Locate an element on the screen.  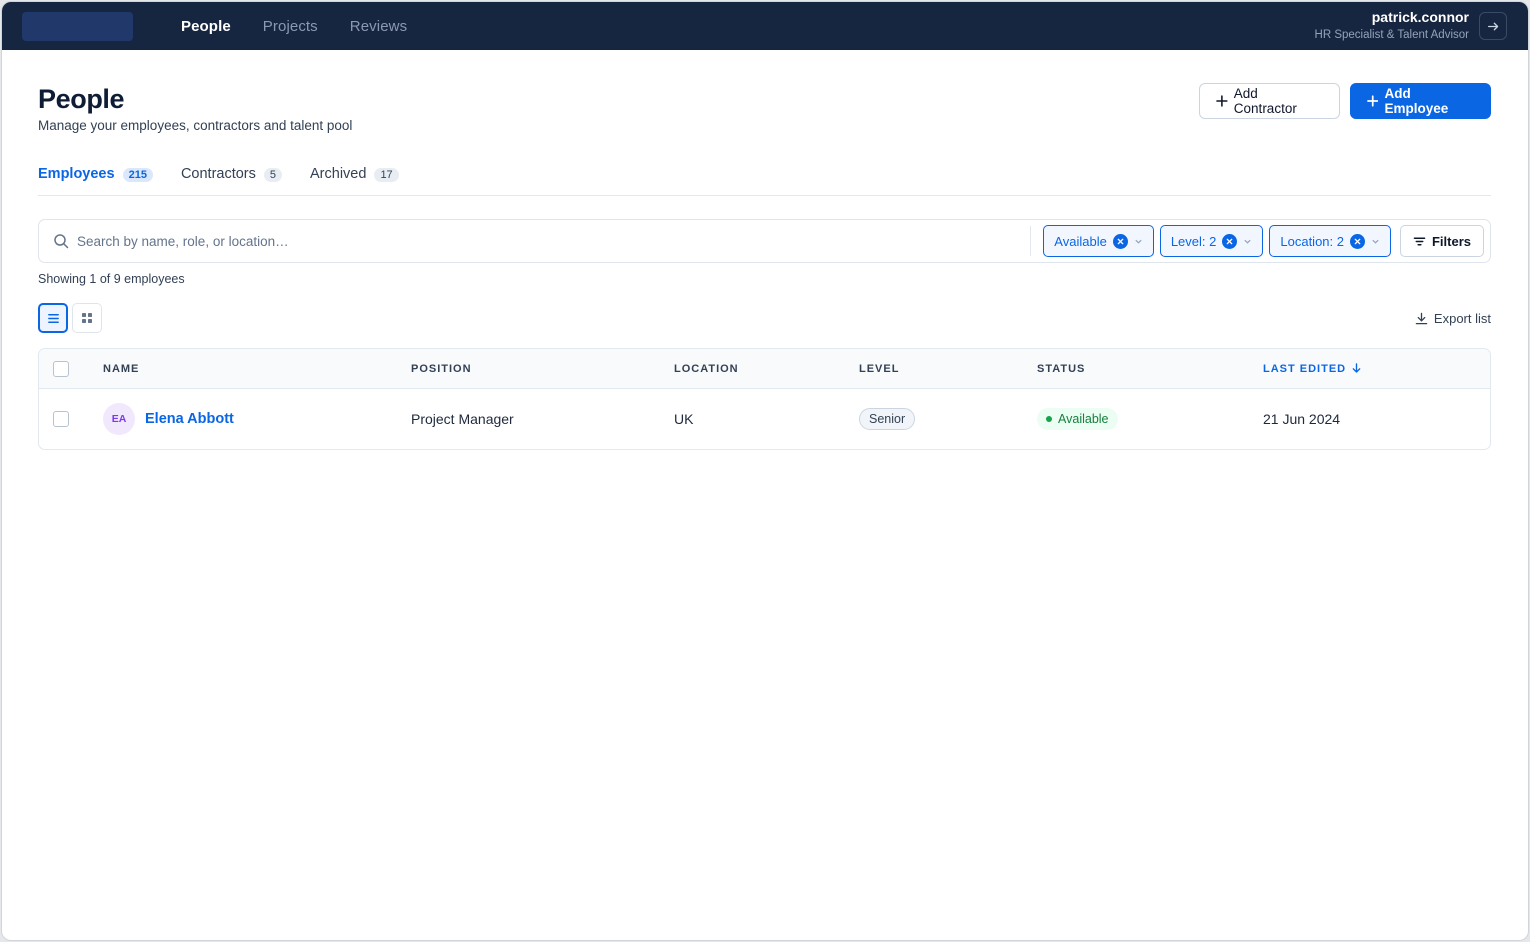
add-contractor-button: Add Contractor is located at coordinates (1269, 101).